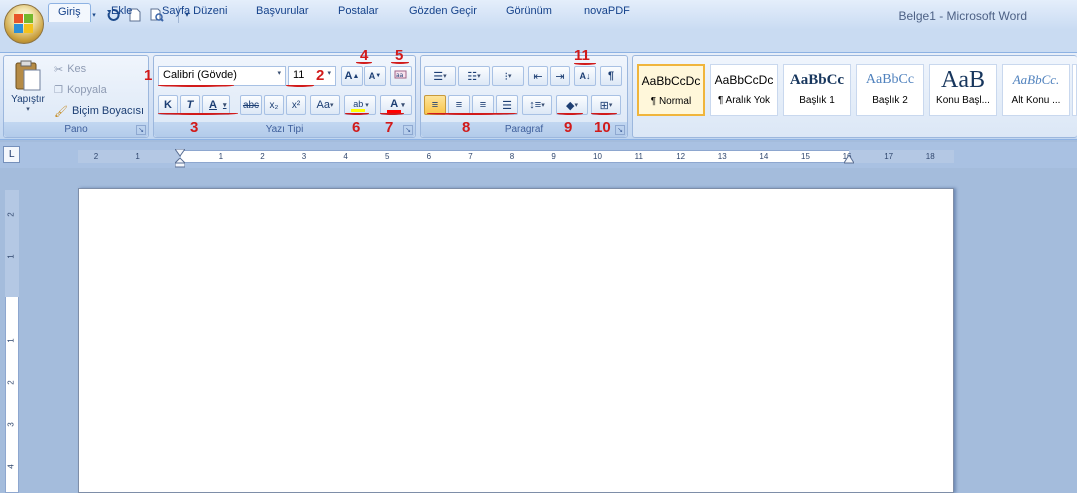 The width and height of the screenshot is (1077, 493). Describe the element at coordinates (304, 156) in the screenshot. I see `ruler-tick-label: 3` at that location.